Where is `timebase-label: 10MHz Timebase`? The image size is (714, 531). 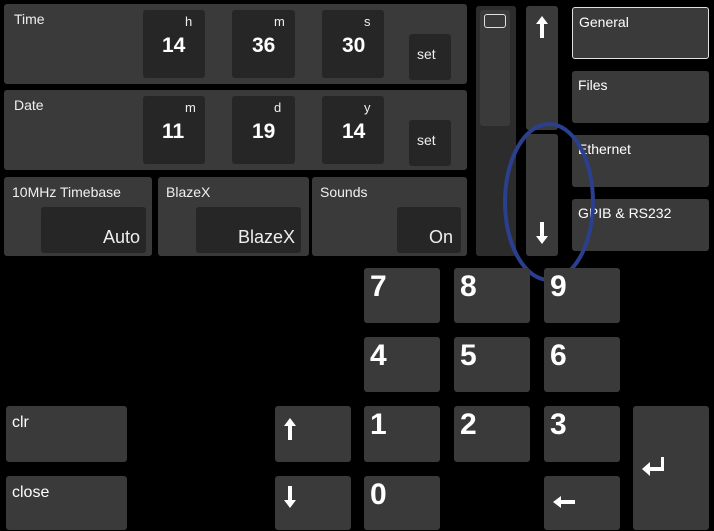
timebase-label: 10MHz Timebase is located at coordinates (66, 192).